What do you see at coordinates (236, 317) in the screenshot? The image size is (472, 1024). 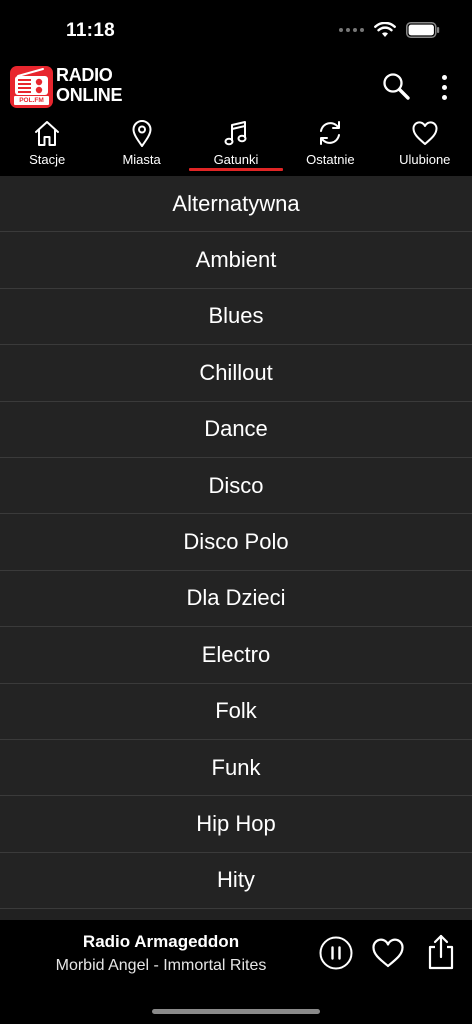 I see `genre-item: Blues` at bounding box center [236, 317].